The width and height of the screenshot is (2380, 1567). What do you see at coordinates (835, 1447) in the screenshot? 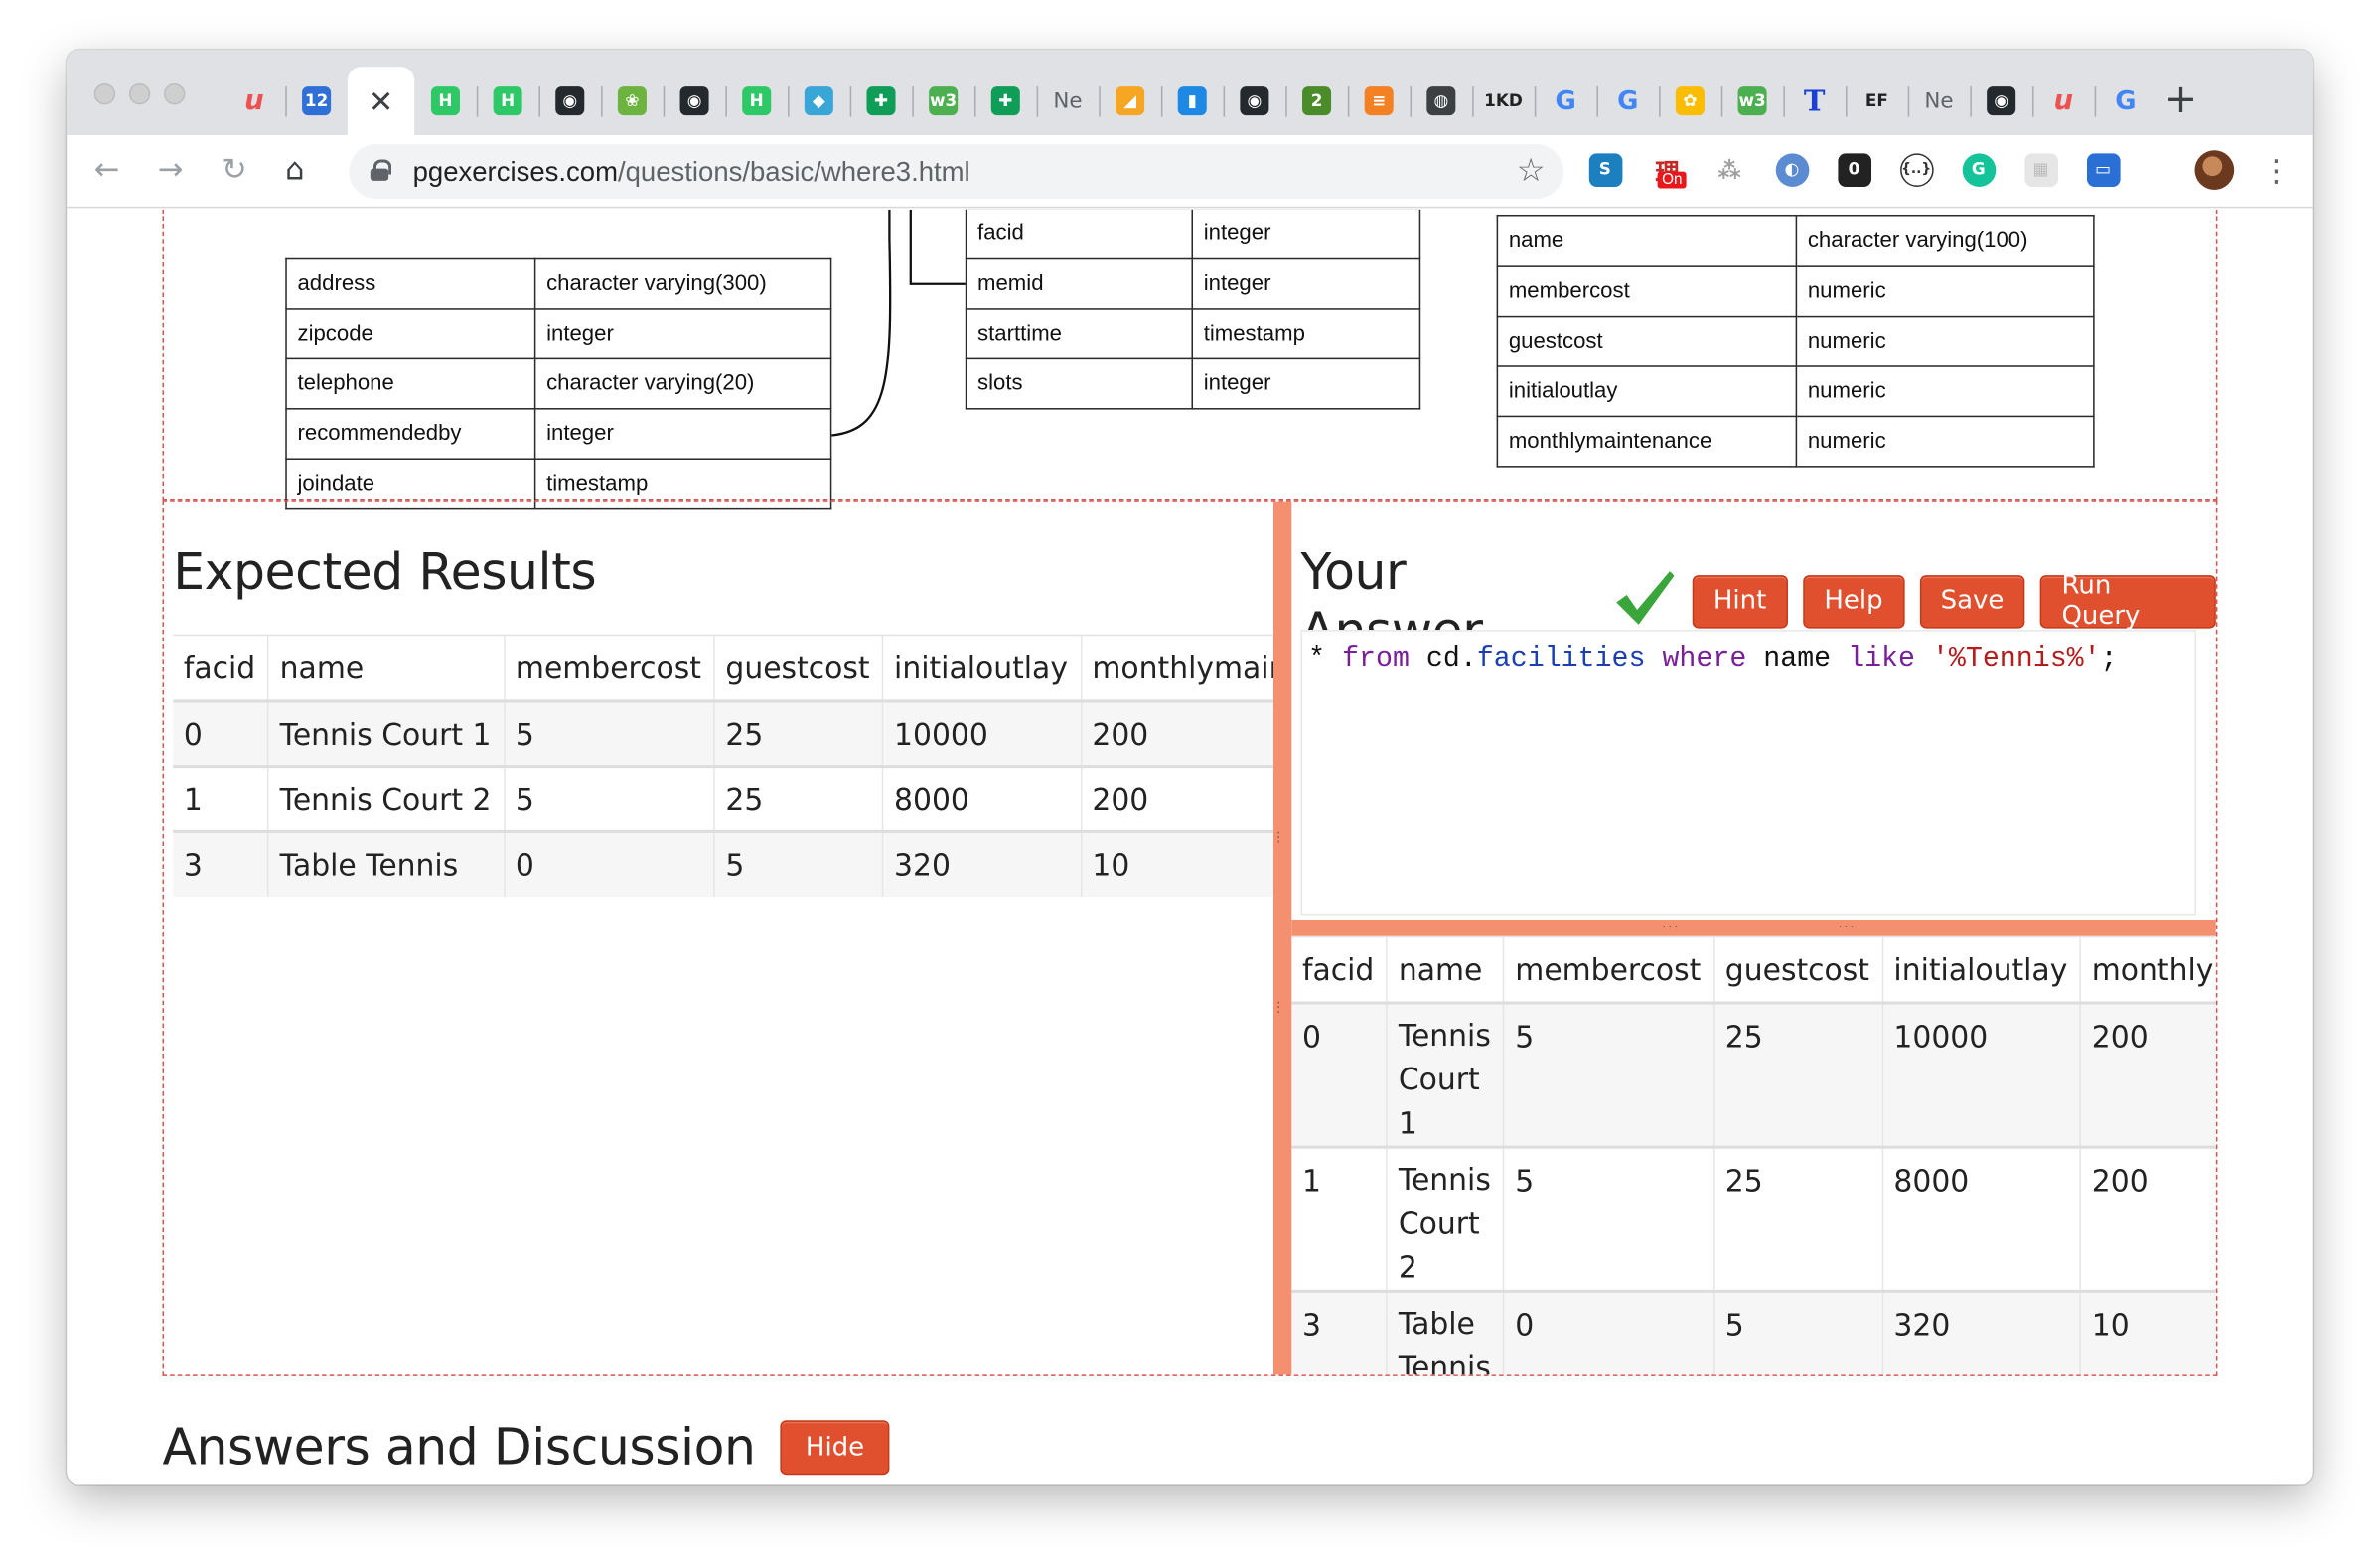
I see `hide-button: Hide` at bounding box center [835, 1447].